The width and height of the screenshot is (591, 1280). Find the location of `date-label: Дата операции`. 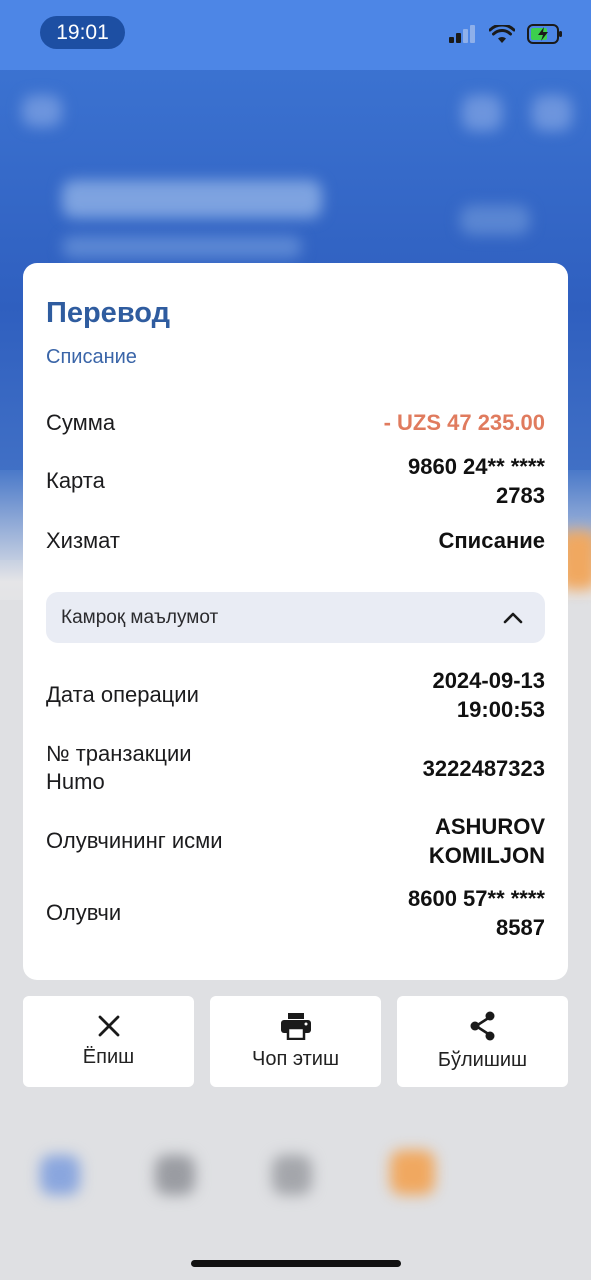

date-label: Дата операции is located at coordinates (122, 694).